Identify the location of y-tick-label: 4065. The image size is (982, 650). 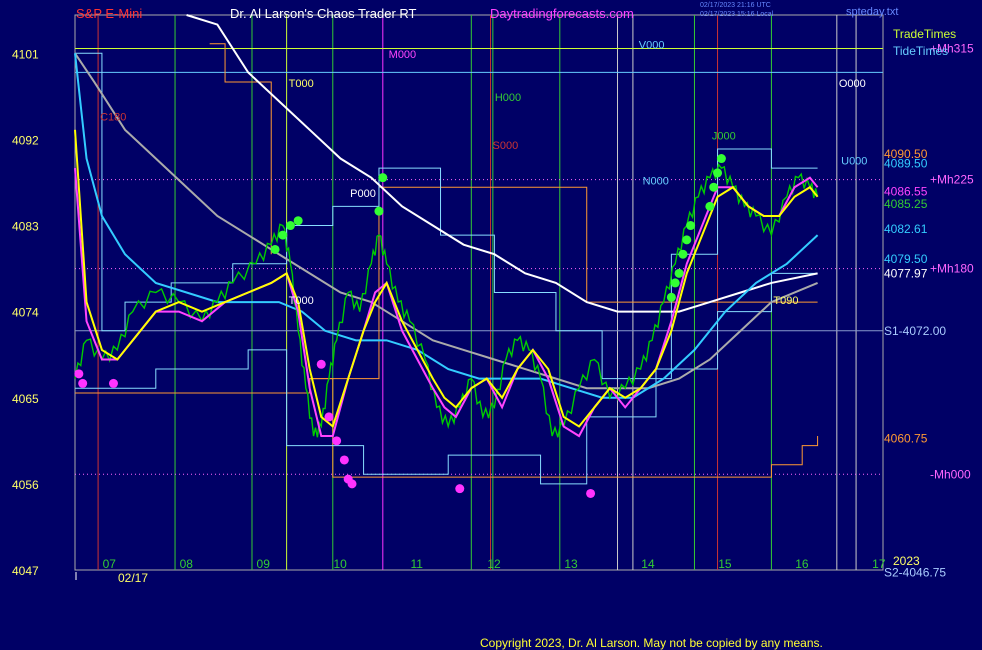
(25, 399).